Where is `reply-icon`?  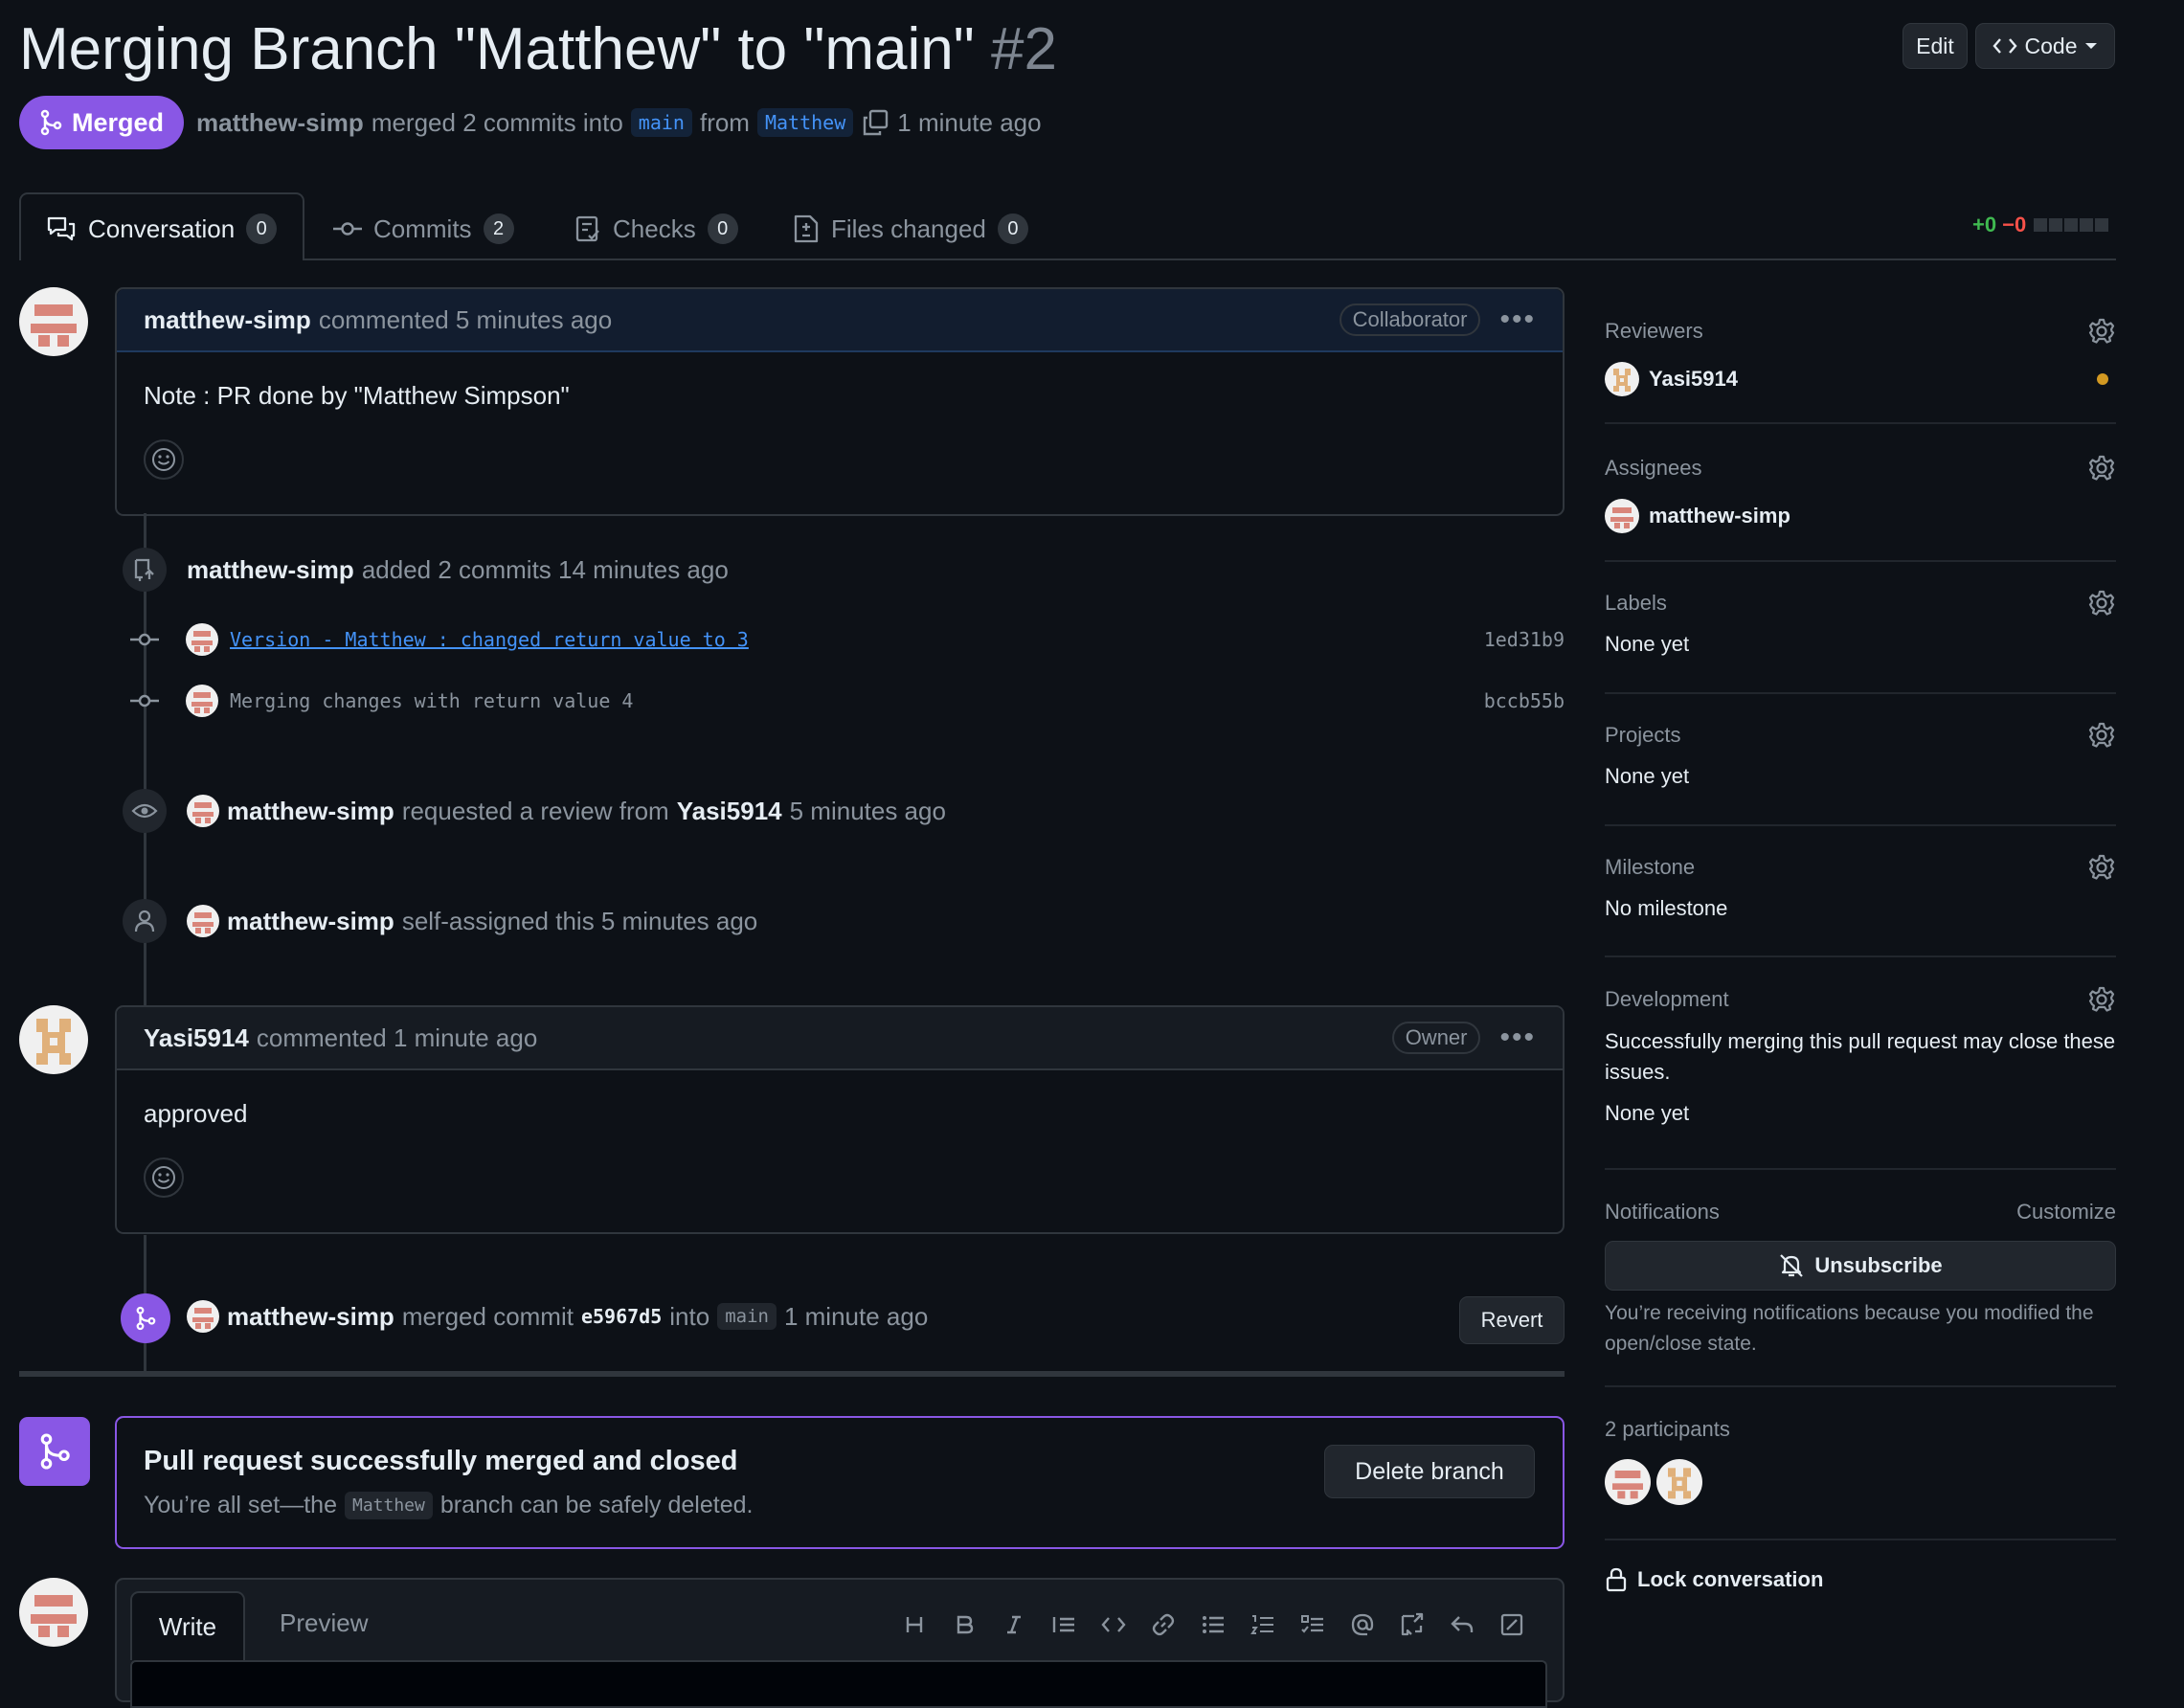 reply-icon is located at coordinates (1462, 1624).